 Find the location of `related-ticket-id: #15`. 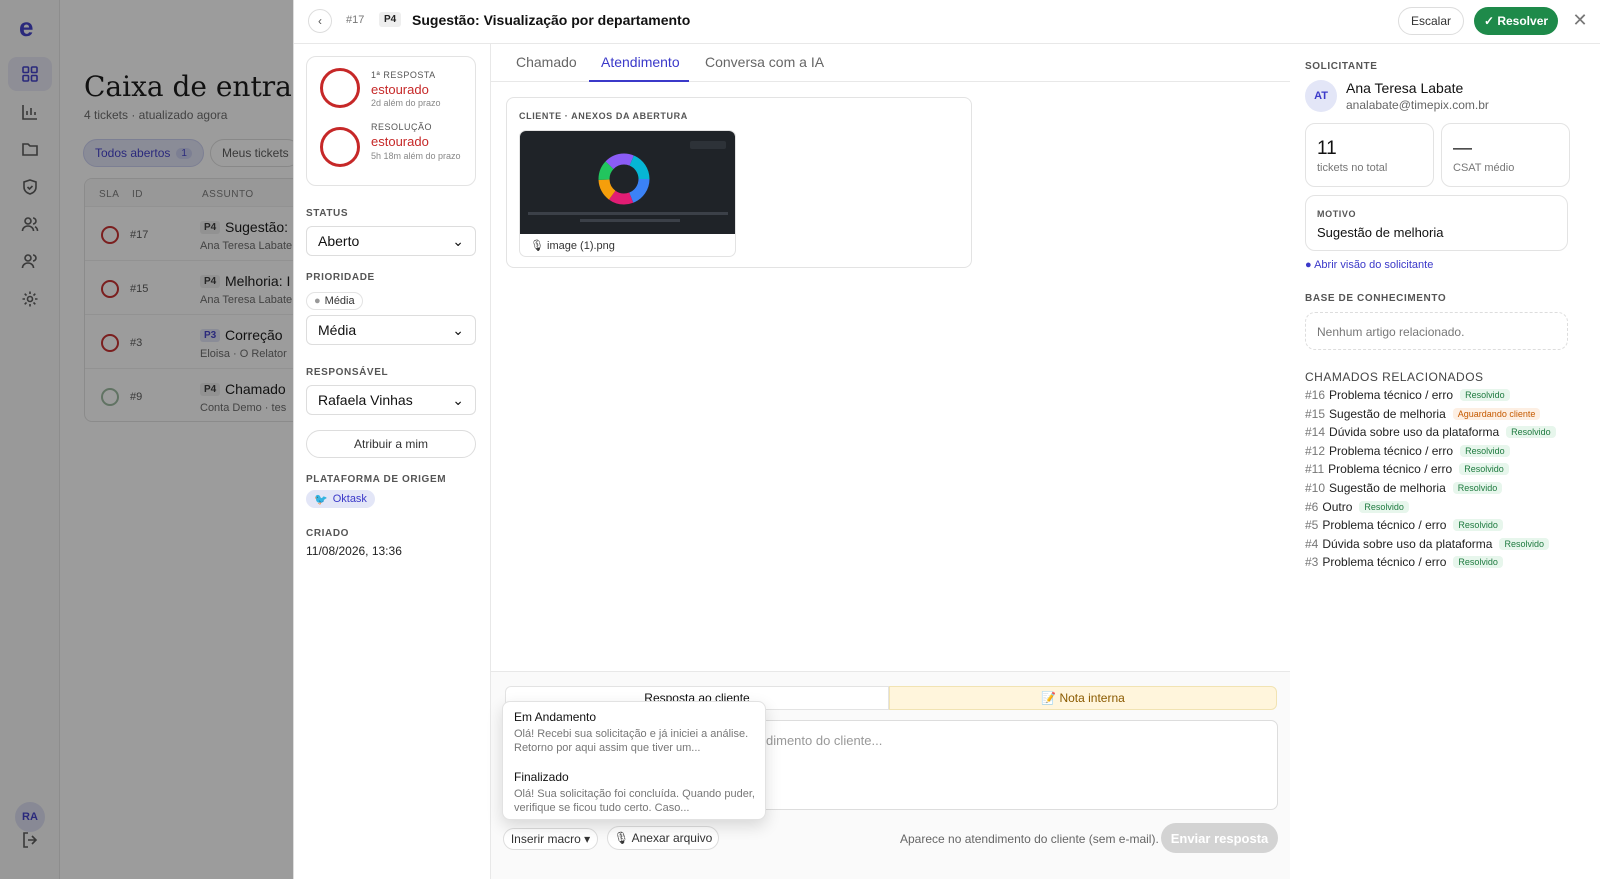

related-ticket-id: #15 is located at coordinates (1315, 413).